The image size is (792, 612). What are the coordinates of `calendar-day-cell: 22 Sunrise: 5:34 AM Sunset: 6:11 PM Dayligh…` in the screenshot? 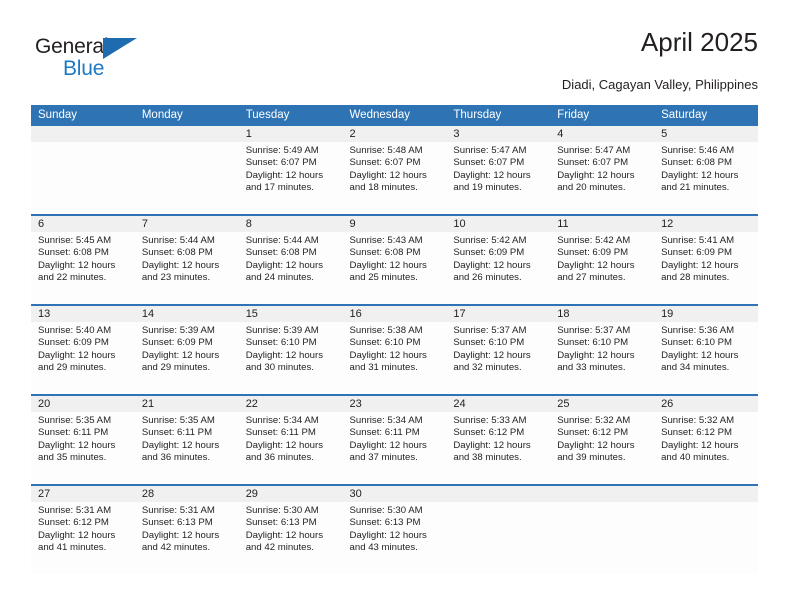 It's located at (290, 439).